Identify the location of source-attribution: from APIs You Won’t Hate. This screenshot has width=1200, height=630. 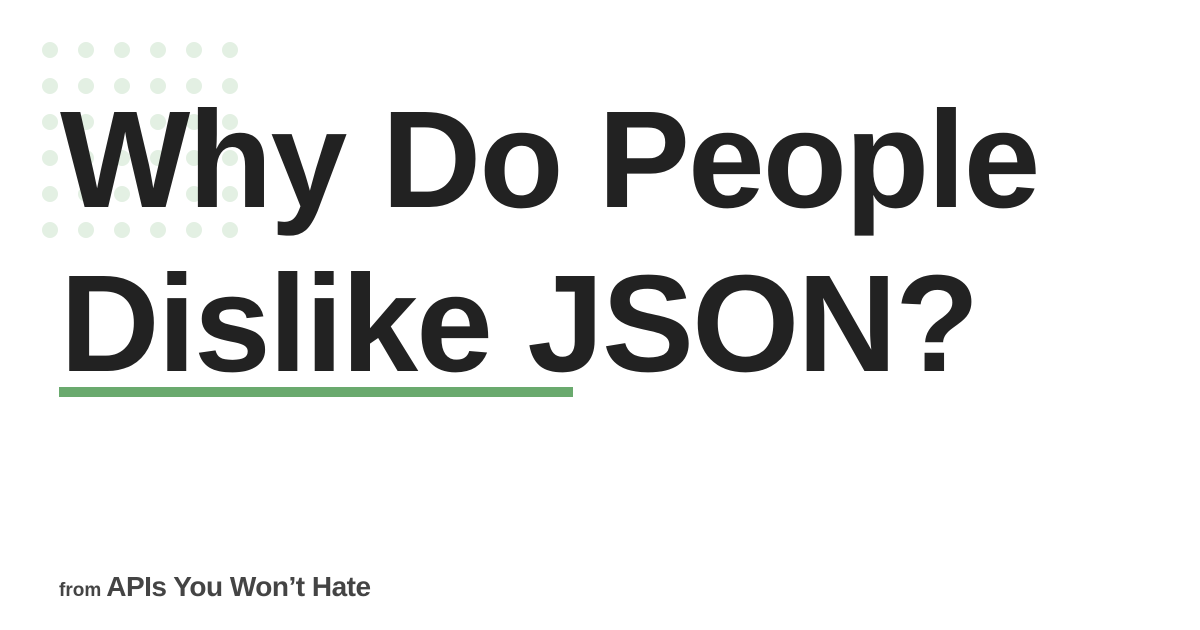
(215, 587).